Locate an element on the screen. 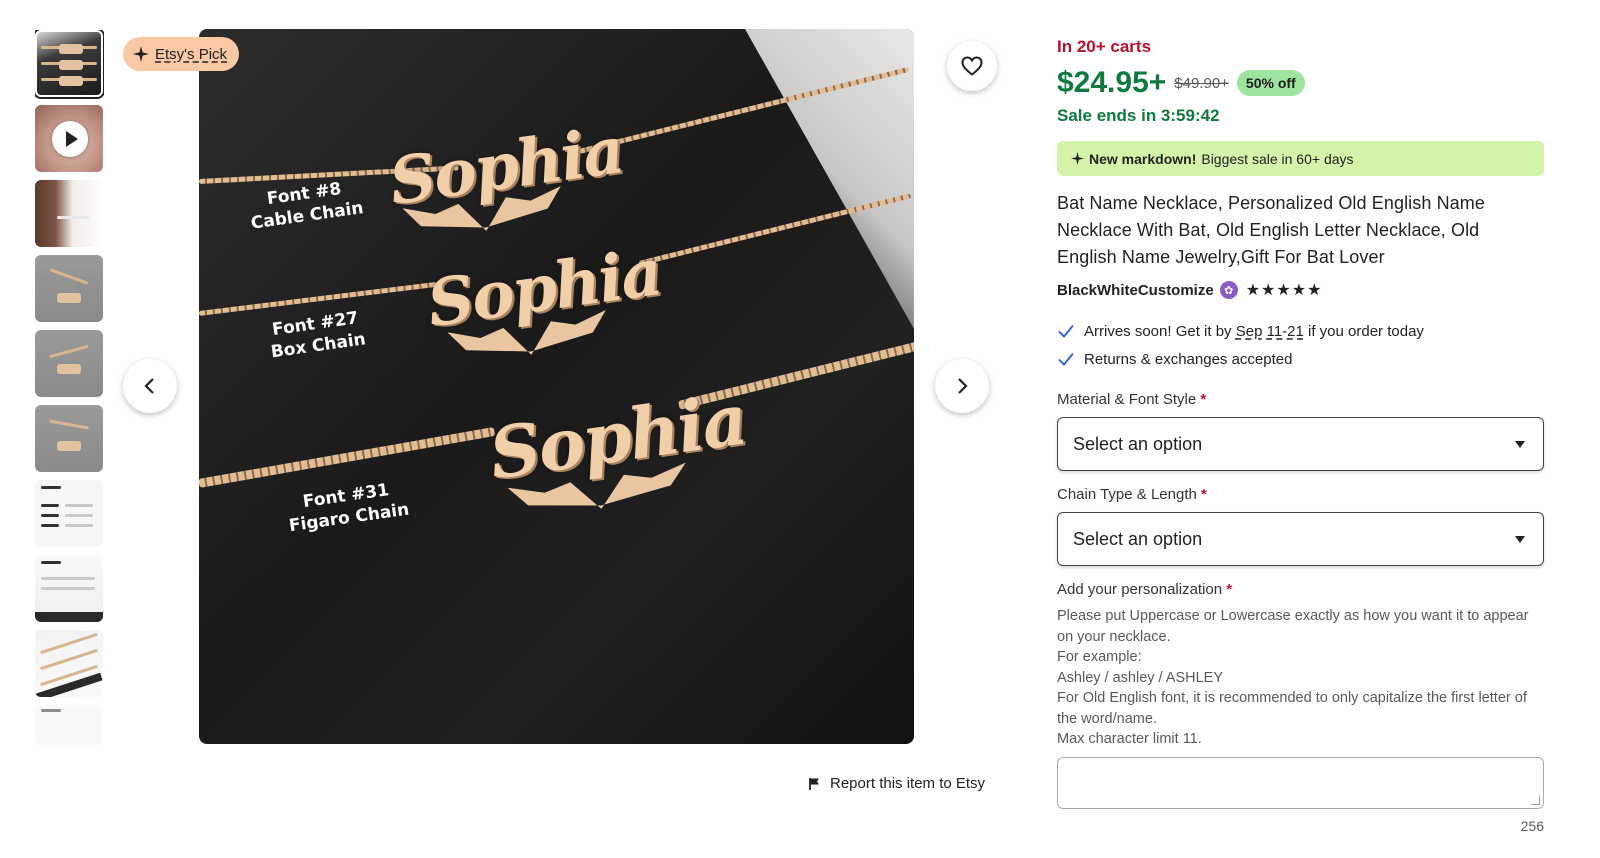 The width and height of the screenshot is (1600, 858). thumbnail-video is located at coordinates (69, 138).